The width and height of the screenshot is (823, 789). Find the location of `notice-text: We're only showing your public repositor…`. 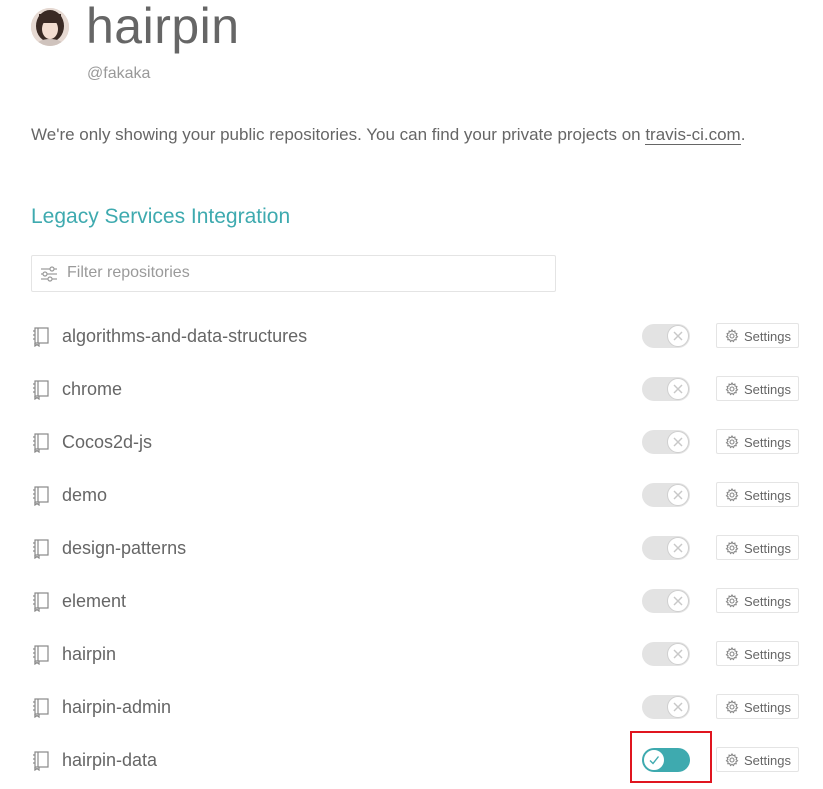

notice-text: We're only showing your public repositor… is located at coordinates (338, 134).